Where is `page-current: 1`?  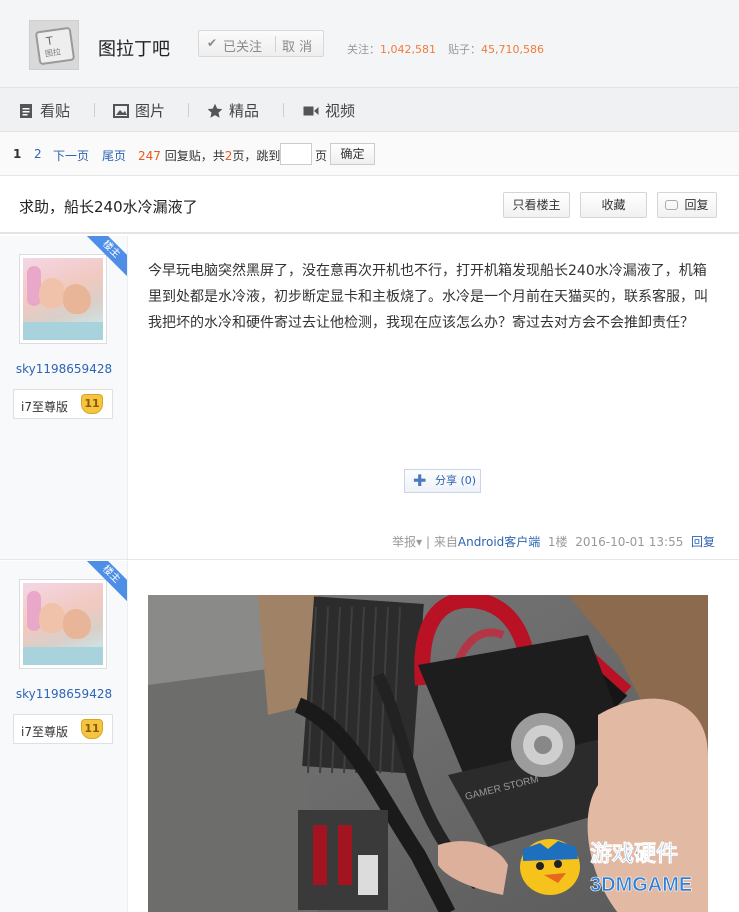 page-current: 1 is located at coordinates (17, 154).